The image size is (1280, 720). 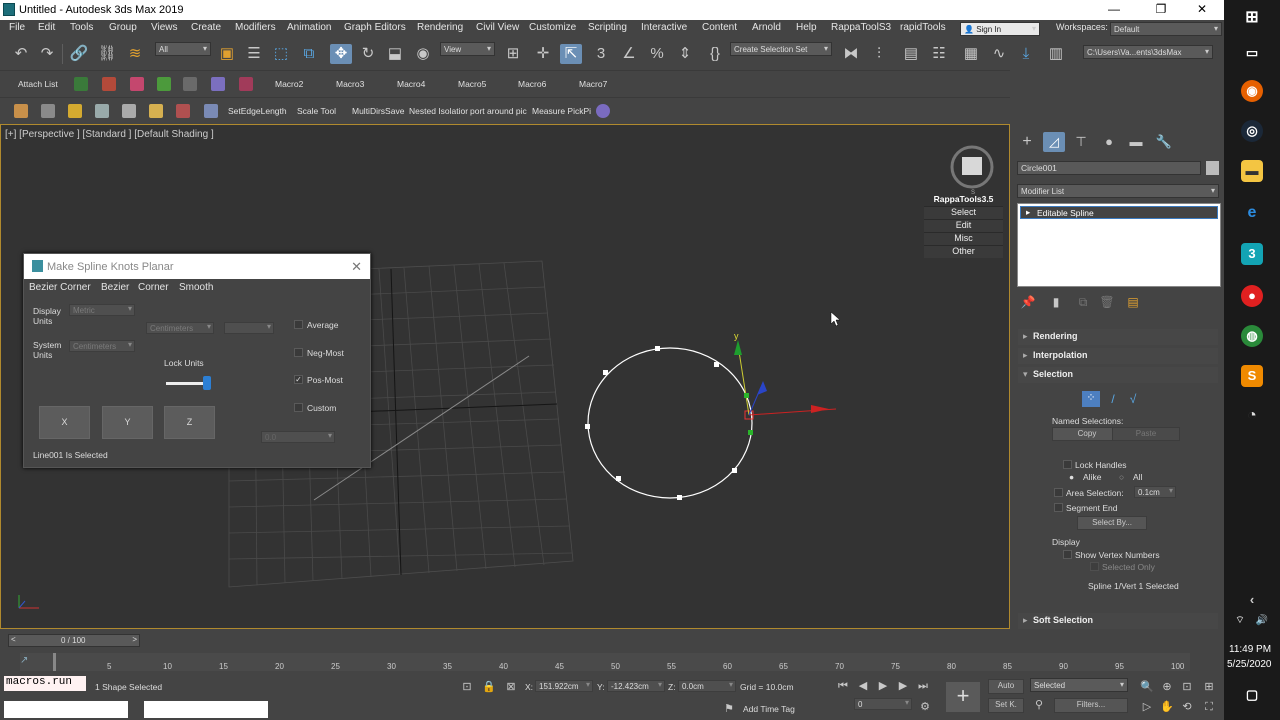 What do you see at coordinates (135, 54) in the screenshot?
I see `bind-space-warp-icon: ≋` at bounding box center [135, 54].